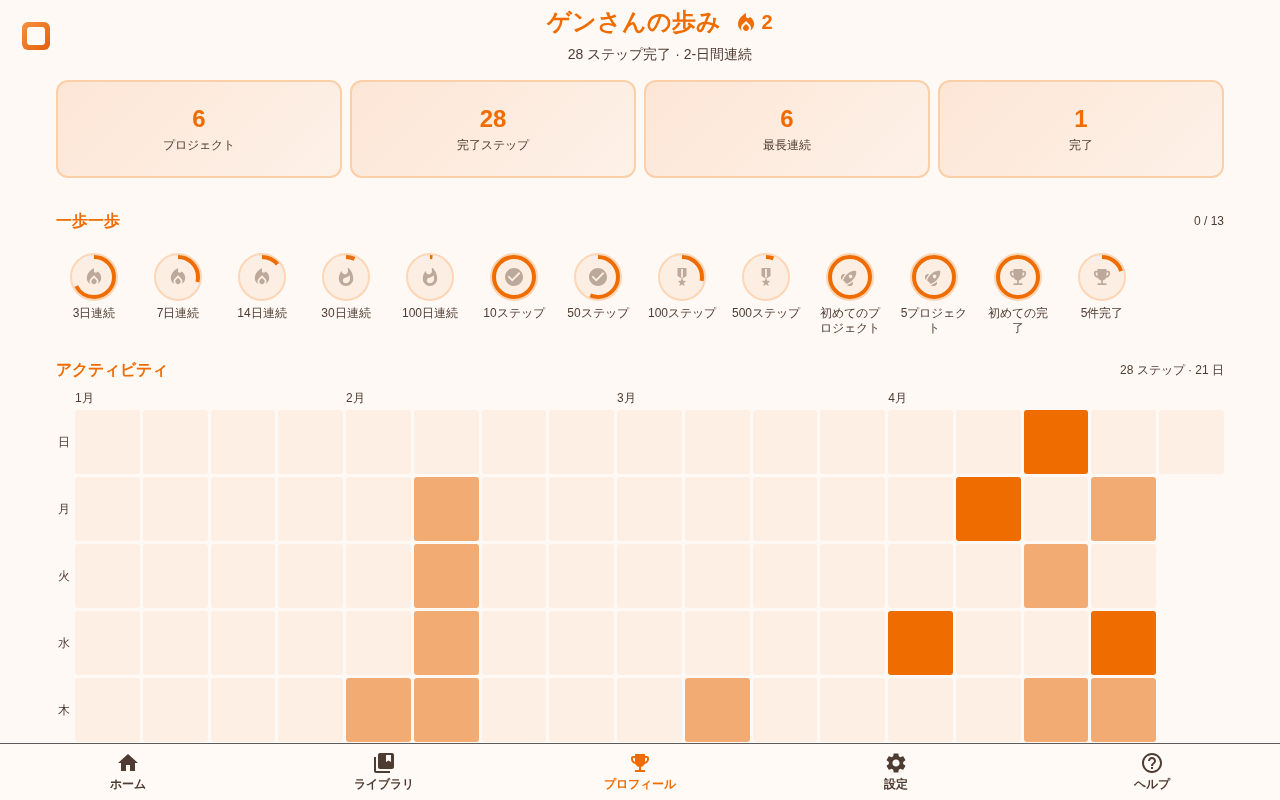 Image resolution: width=1280 pixels, height=800 pixels. Describe the element at coordinates (430, 313) in the screenshot. I see `badge-label: 100日連続` at that location.